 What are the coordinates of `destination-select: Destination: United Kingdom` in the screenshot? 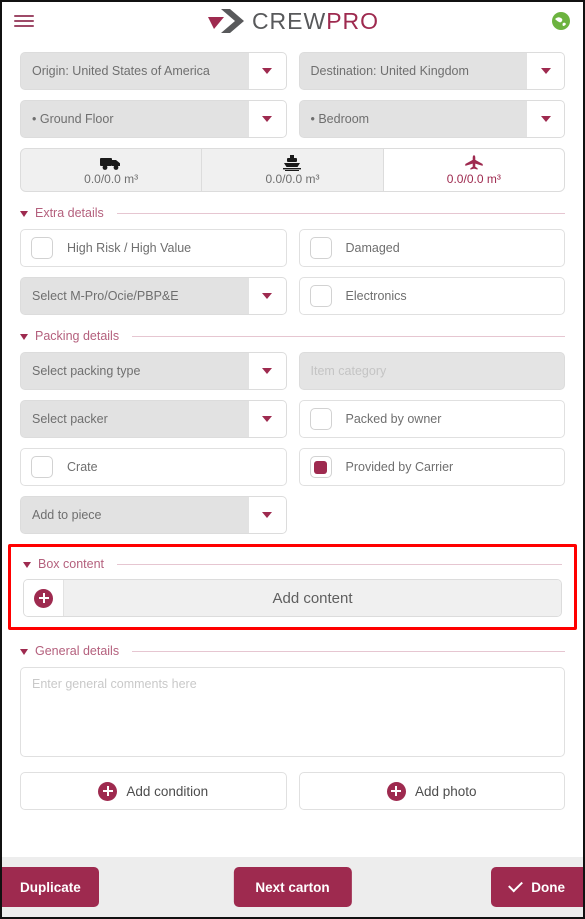 It's located at (431, 71).